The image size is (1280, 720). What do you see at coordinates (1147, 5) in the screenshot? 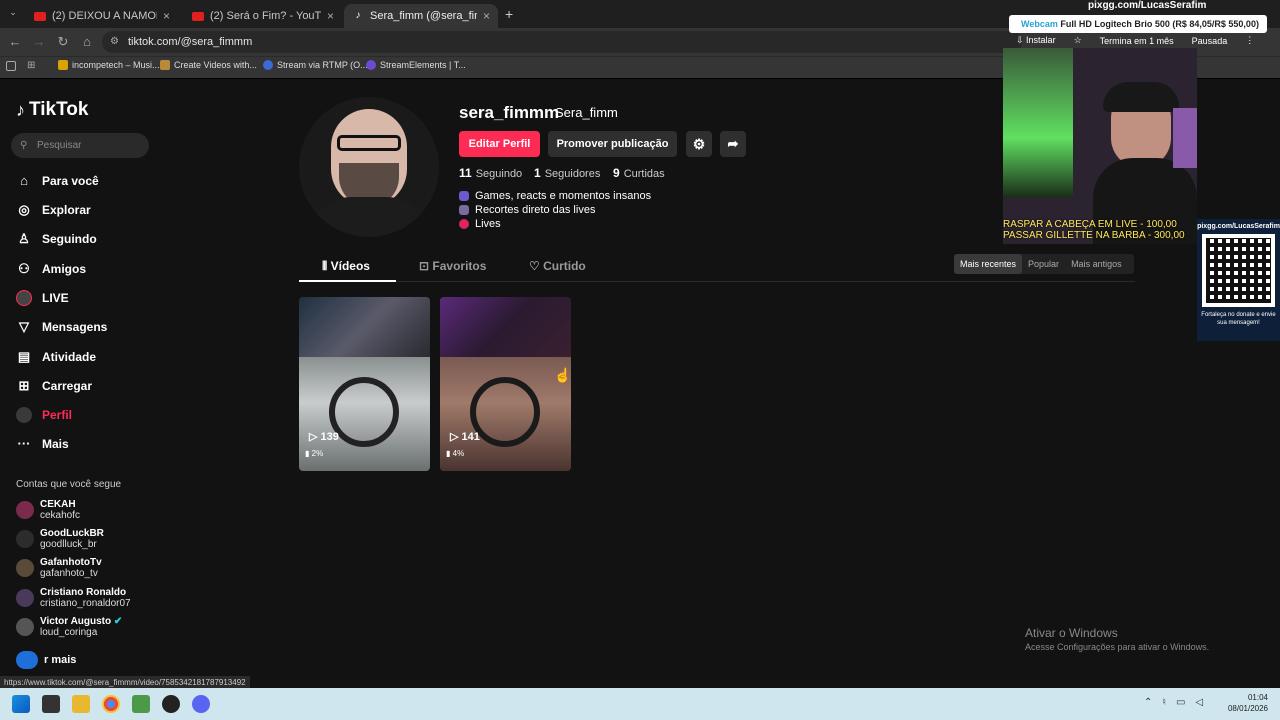
I see `pix-title: pixgg.com/LucasSerafim` at bounding box center [1147, 5].